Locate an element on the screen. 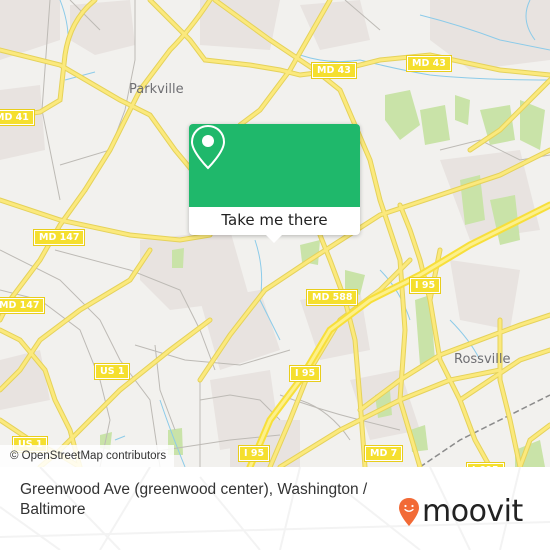 This screenshot has width=550, height=550. road-shield-md588: MD 588 is located at coordinates (332, 297).